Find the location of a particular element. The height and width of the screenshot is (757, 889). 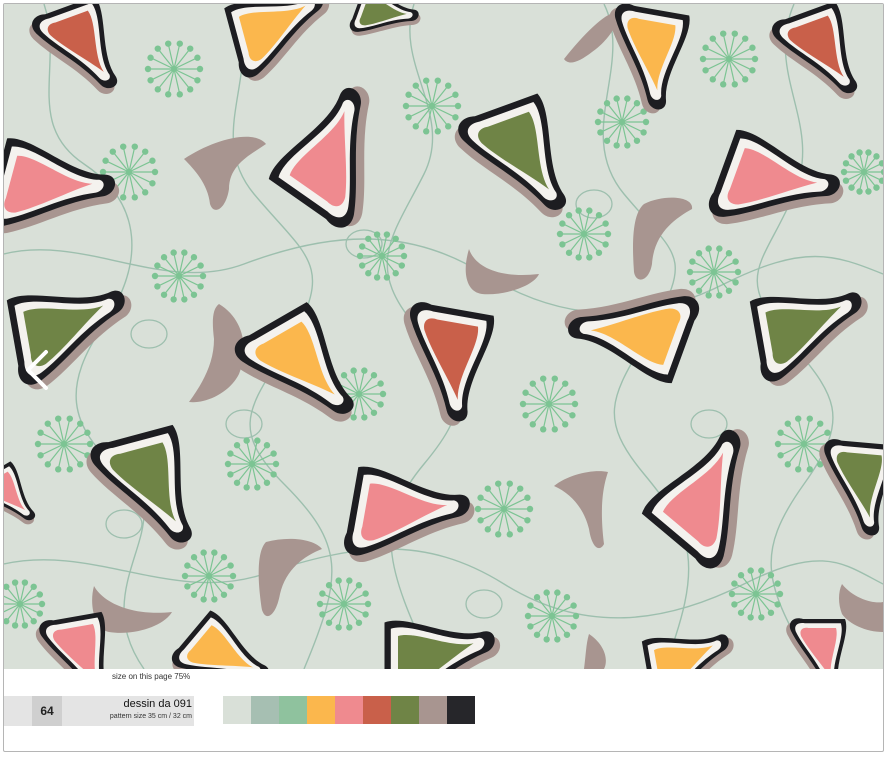

boomerang-blob is located at coordinates (225, 173).